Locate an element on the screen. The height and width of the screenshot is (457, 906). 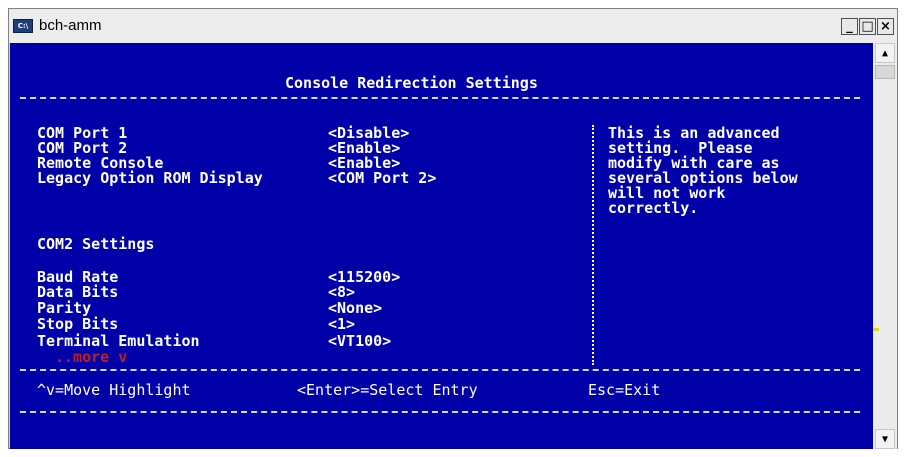
console-icon: C:\ is located at coordinates (23, 26).